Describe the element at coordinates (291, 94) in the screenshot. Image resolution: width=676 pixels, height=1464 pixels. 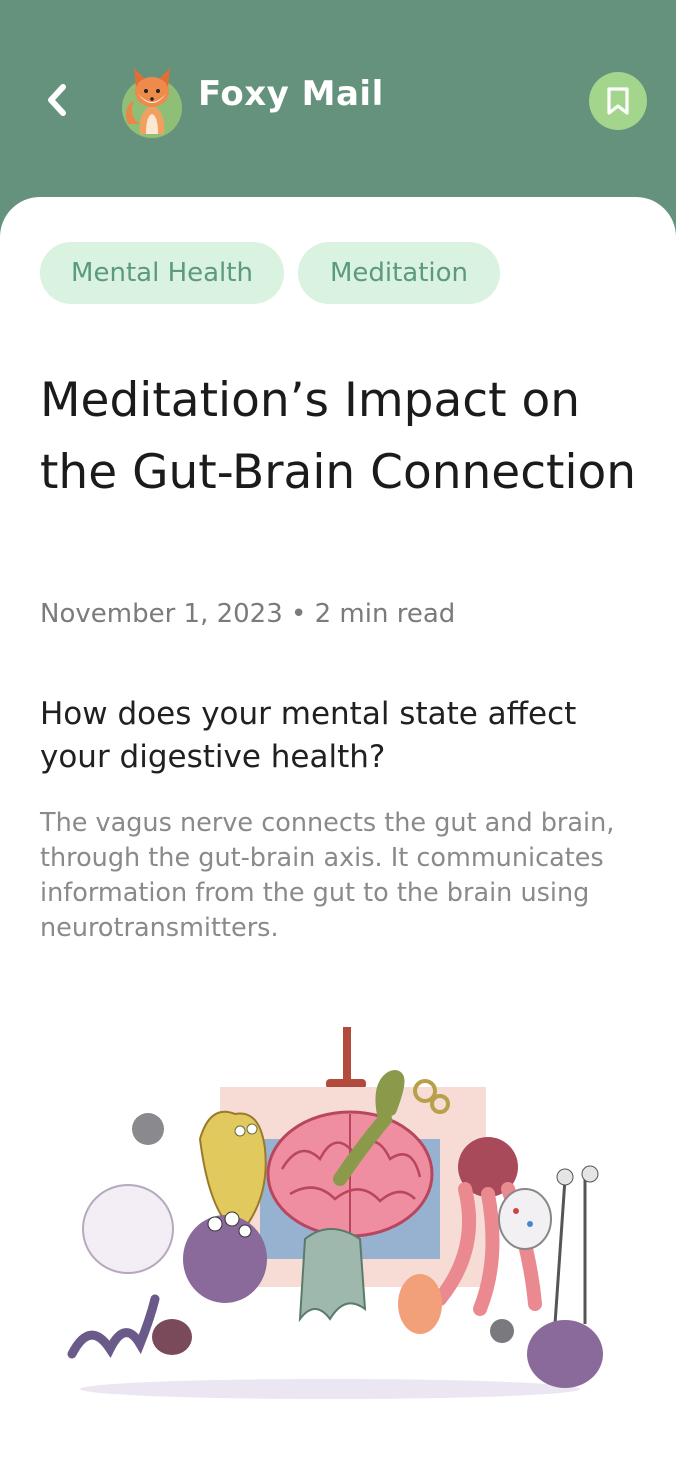
I see `app-name: Foxy Mail` at that location.